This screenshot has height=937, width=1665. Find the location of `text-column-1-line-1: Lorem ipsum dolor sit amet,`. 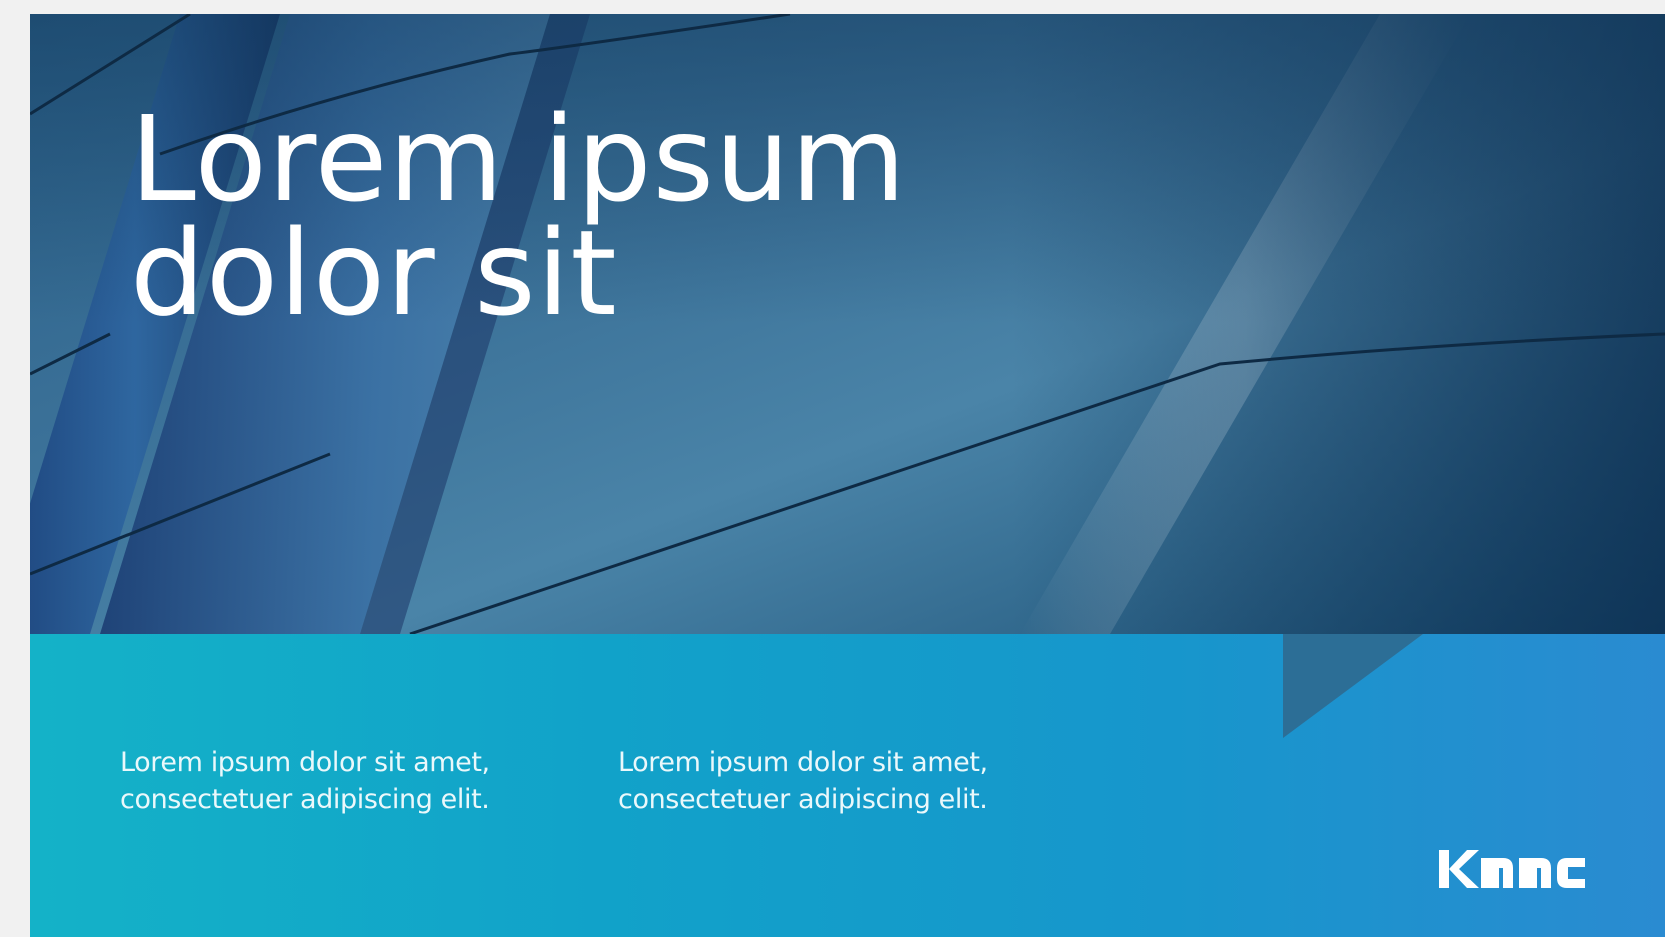

text-column-1-line-1: Lorem ipsum dolor sit amet, is located at coordinates (305, 762).